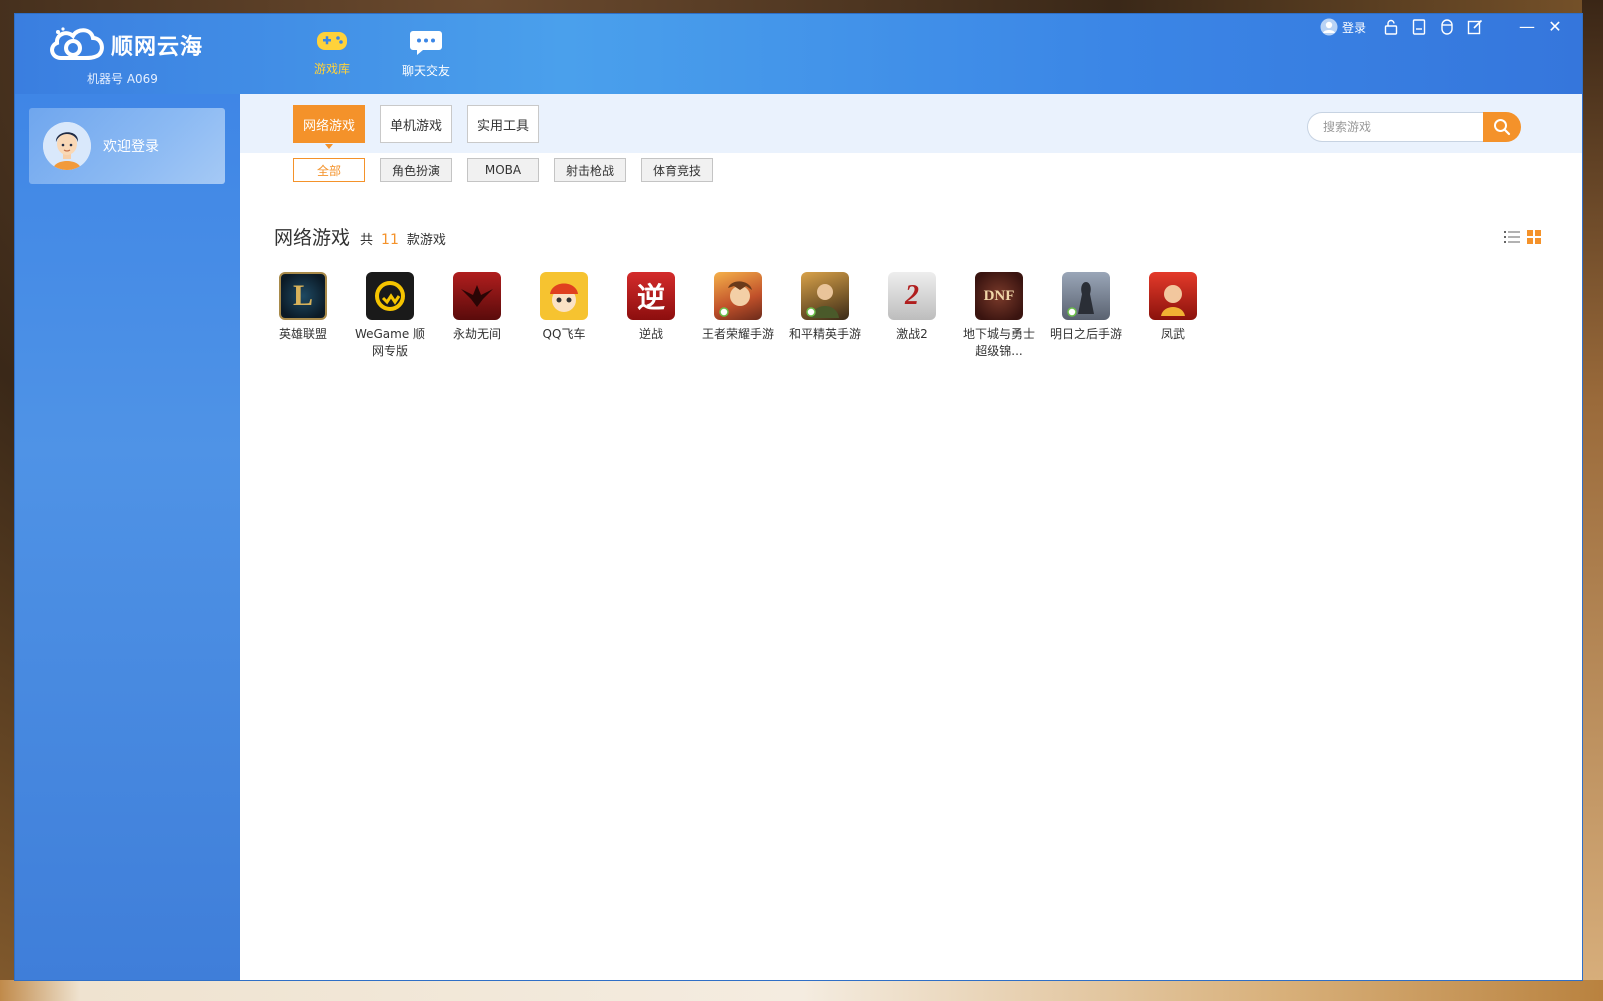 The image size is (1603, 1001). Describe the element at coordinates (416, 124) in the screenshot. I see `tab-single-player-games: 单机游戏` at that location.